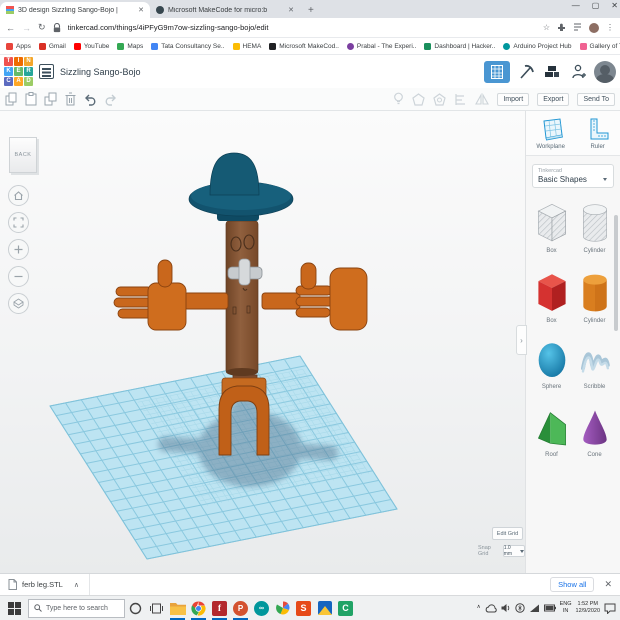 This screenshot has width=620, height=620. Describe the element at coordinates (26, 28) in the screenshot. I see `forward-icon: →` at that location.